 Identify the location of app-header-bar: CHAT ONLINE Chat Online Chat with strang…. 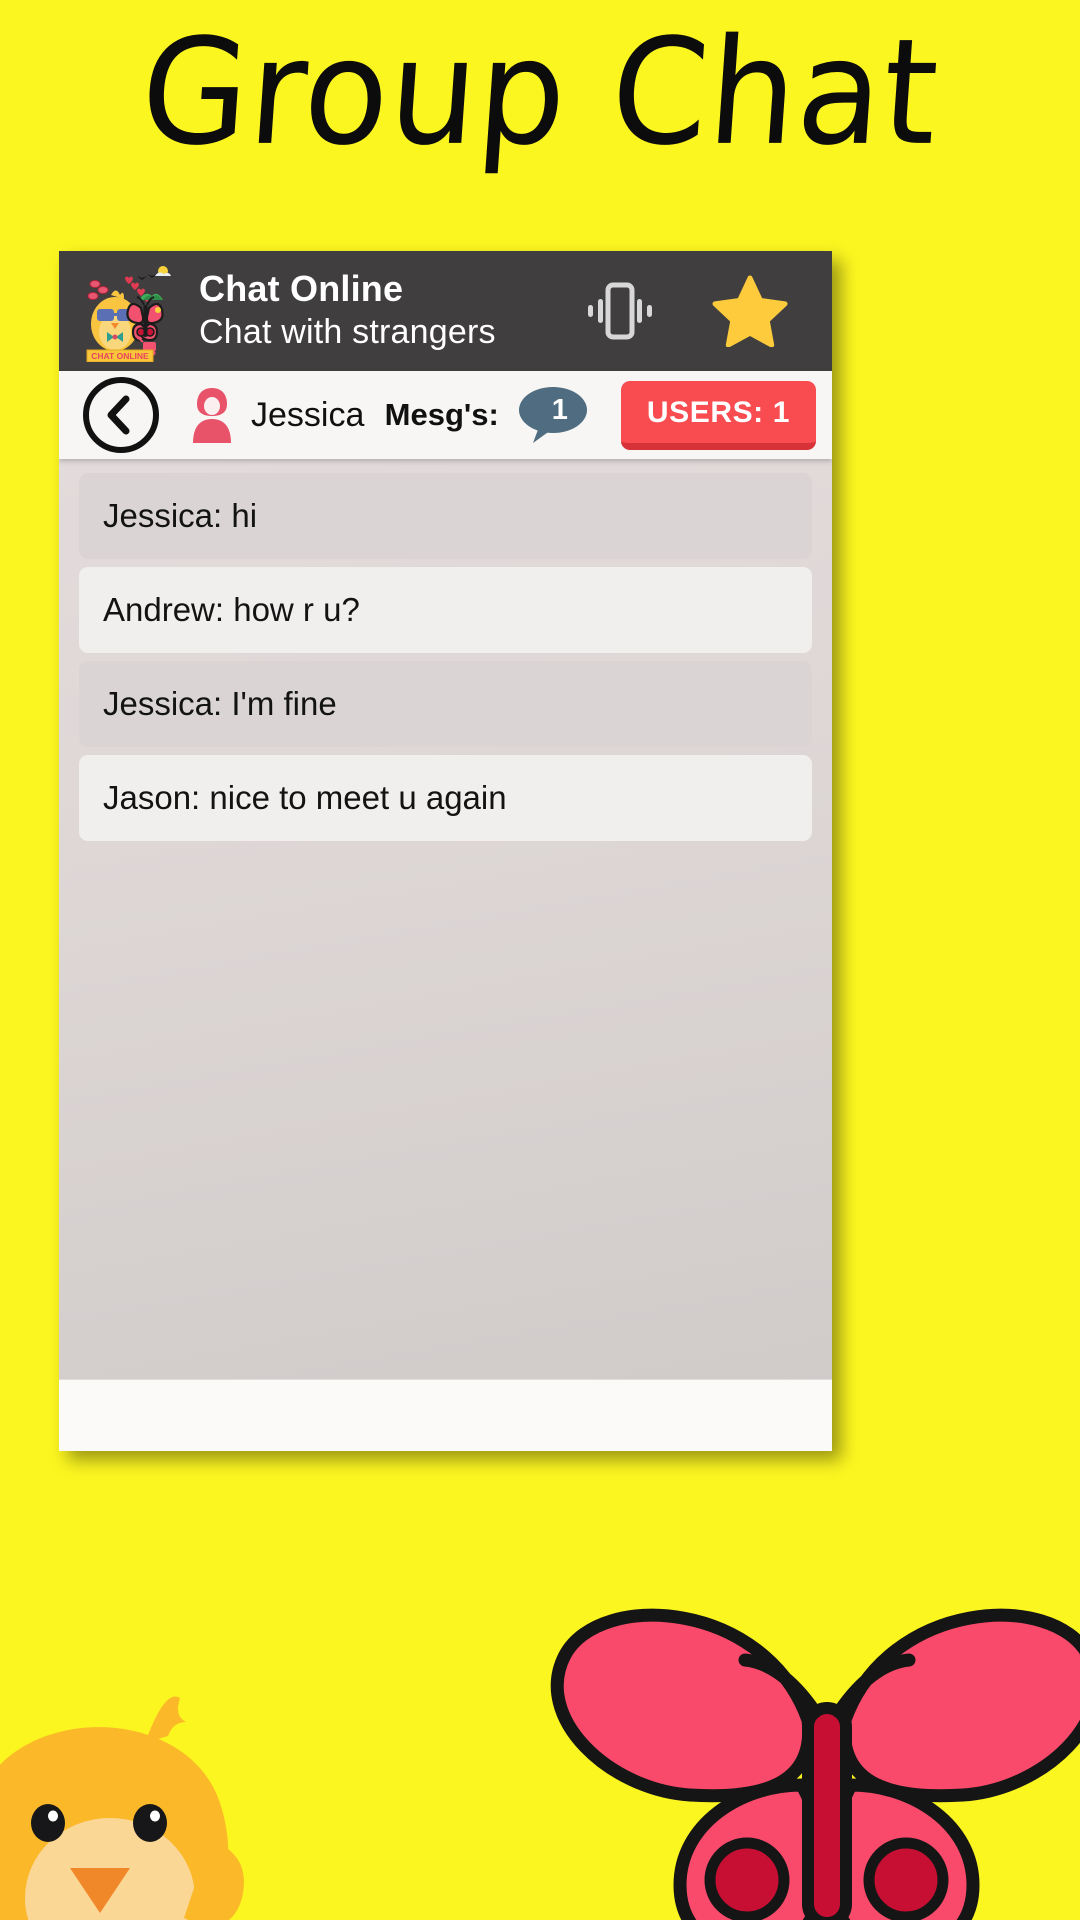
(445, 311).